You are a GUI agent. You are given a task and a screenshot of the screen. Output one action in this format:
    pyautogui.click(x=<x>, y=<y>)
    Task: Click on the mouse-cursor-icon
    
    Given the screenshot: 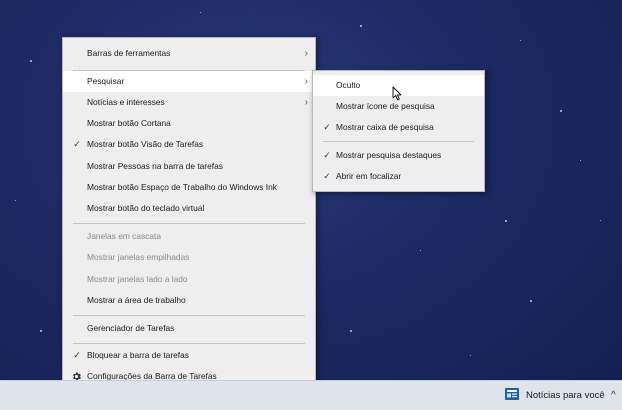 What is the action you would take?
    pyautogui.click(x=397, y=93)
    